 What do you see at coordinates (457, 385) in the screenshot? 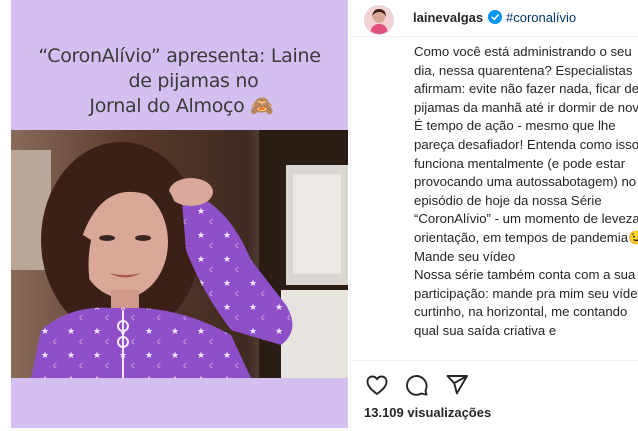
I see `share-icon` at bounding box center [457, 385].